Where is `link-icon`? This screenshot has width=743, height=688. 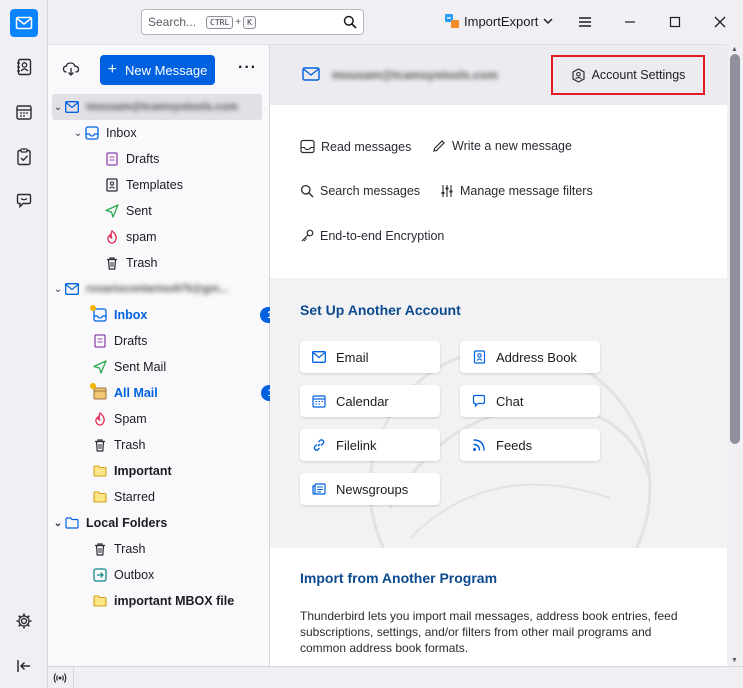
link-icon is located at coordinates (319, 445).